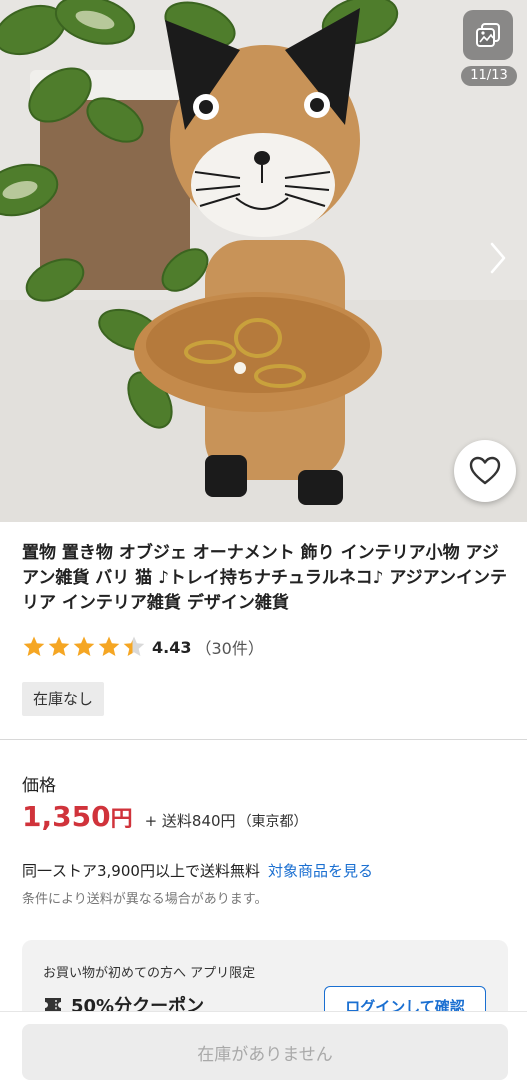  What do you see at coordinates (190, 821) in the screenshot?
I see `shipping-fee: + 送料840円` at bounding box center [190, 821].